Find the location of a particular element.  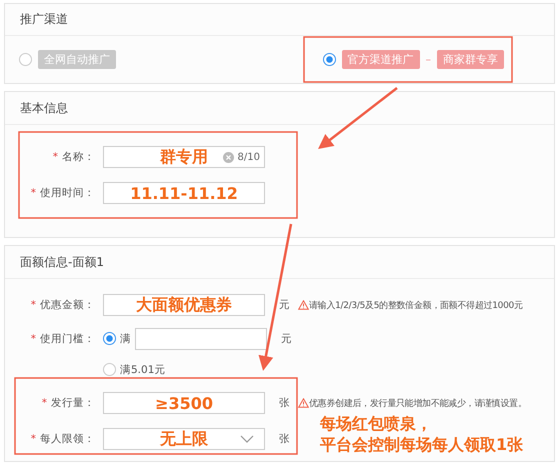

input-field: 群专用 8/10 is located at coordinates (184, 157).